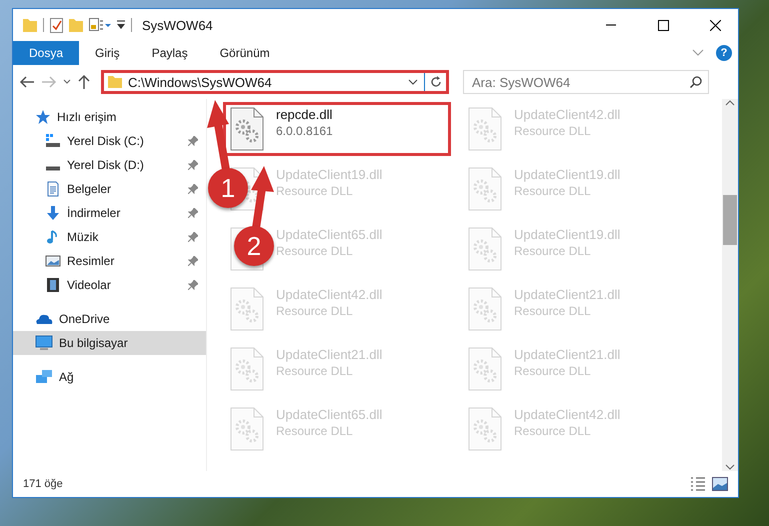 The width and height of the screenshot is (769, 526). What do you see at coordinates (109, 343) in the screenshot?
I see `sidebar-item: Bu bilgisayar` at bounding box center [109, 343].